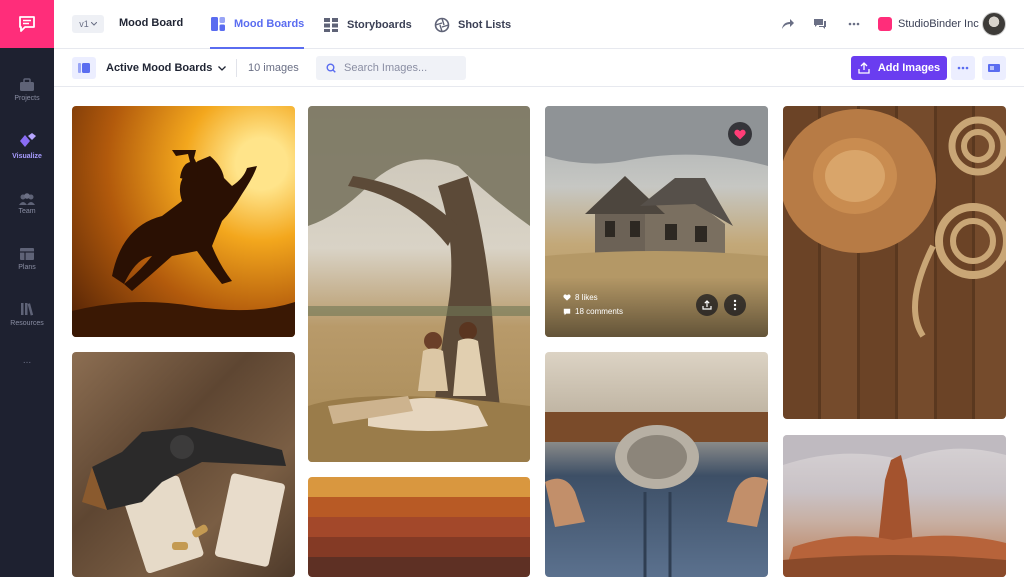 The height and width of the screenshot is (577, 1024). I want to click on sidebar-item-visualize: Visualize, so click(27, 146).